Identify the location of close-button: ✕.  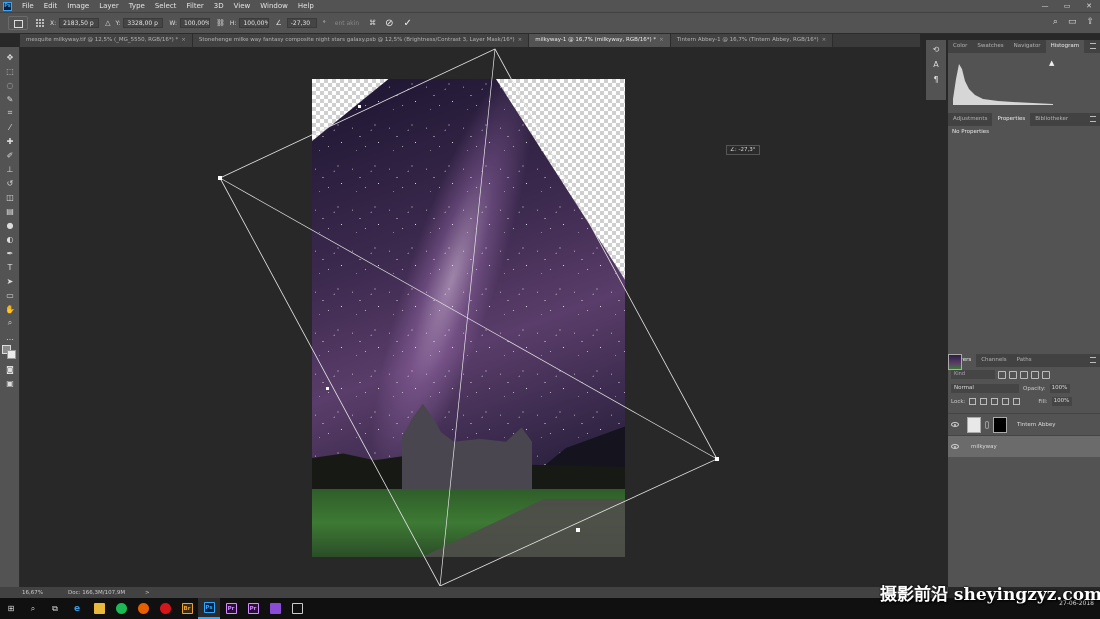
(1089, 6).